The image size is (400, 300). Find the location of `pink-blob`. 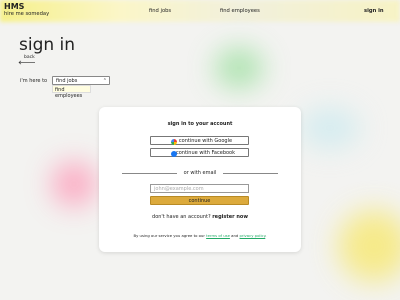

pink-blob is located at coordinates (74, 184).